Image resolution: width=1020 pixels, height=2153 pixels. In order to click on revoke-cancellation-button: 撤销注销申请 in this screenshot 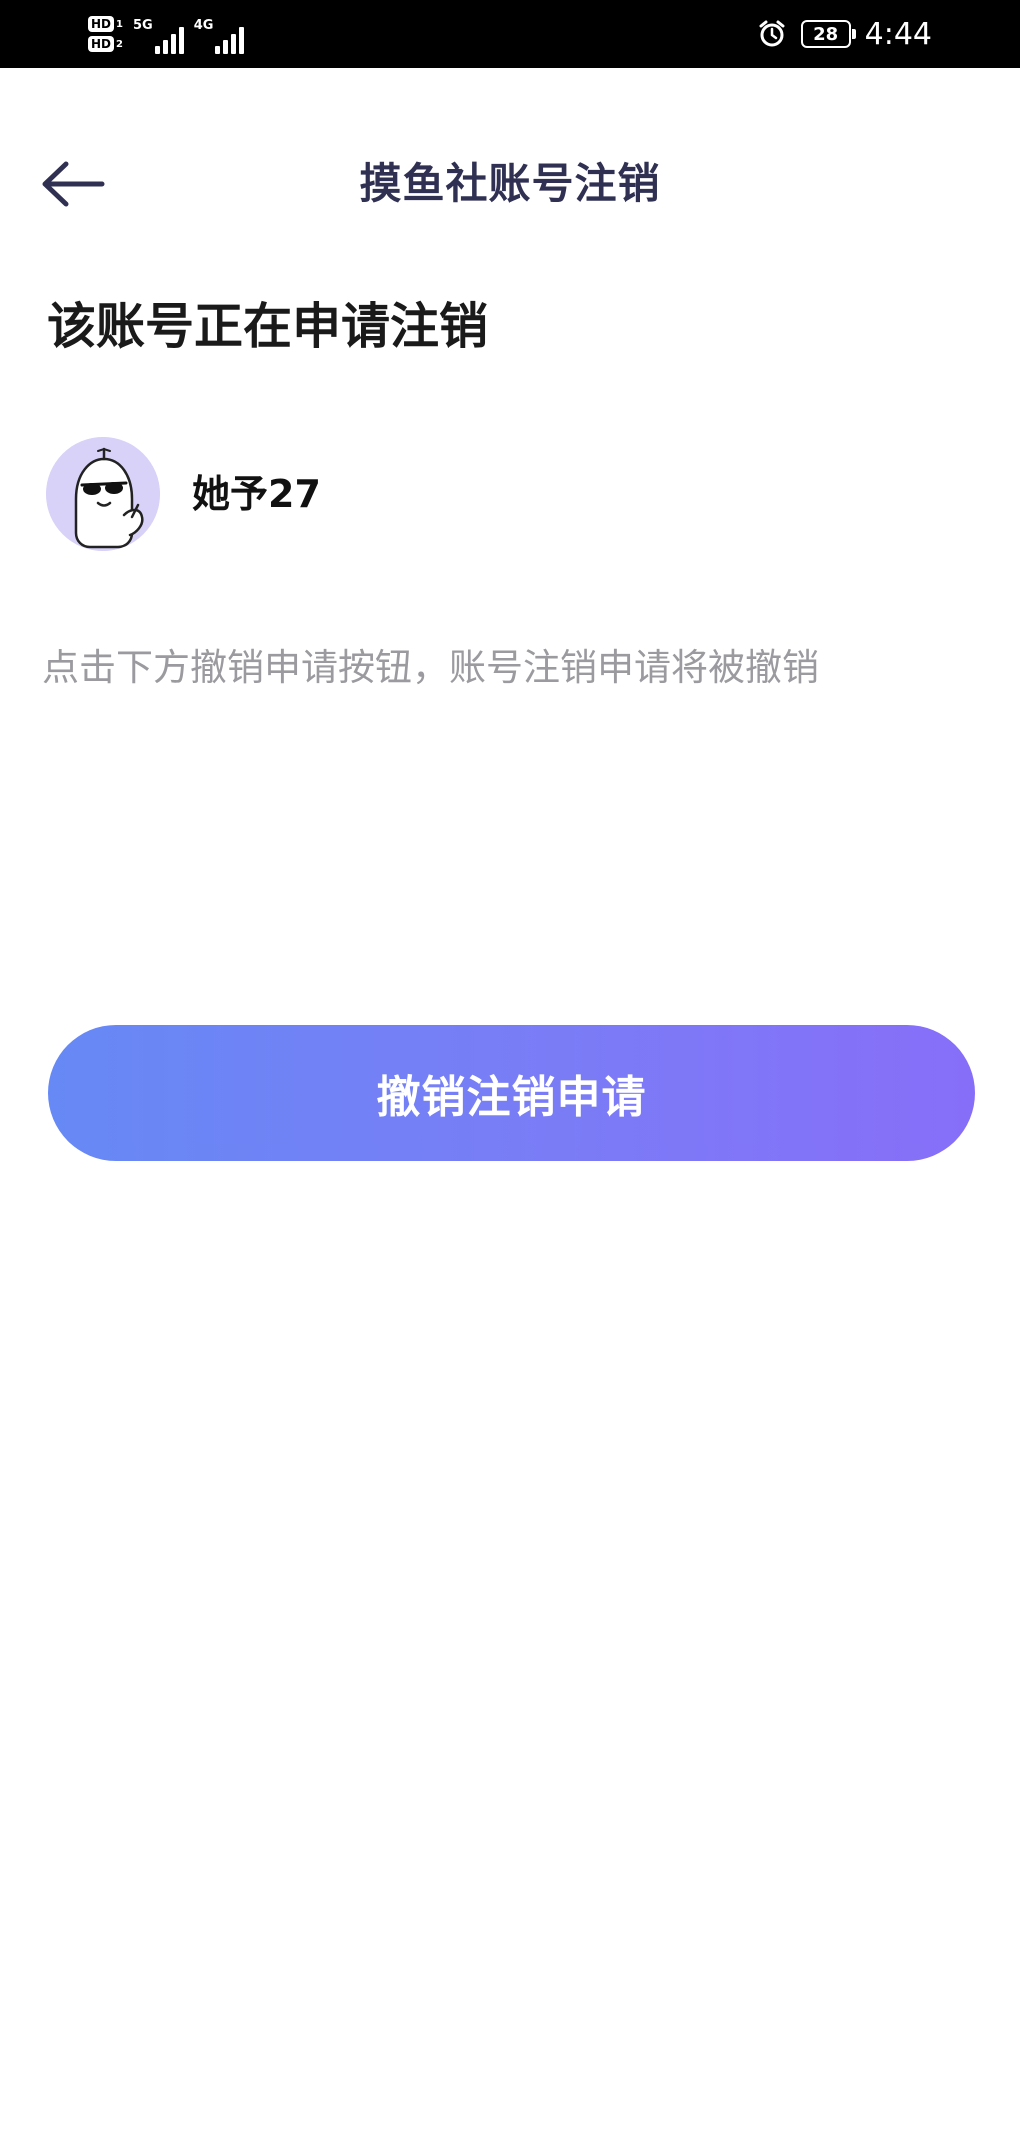, I will do `click(511, 1093)`.